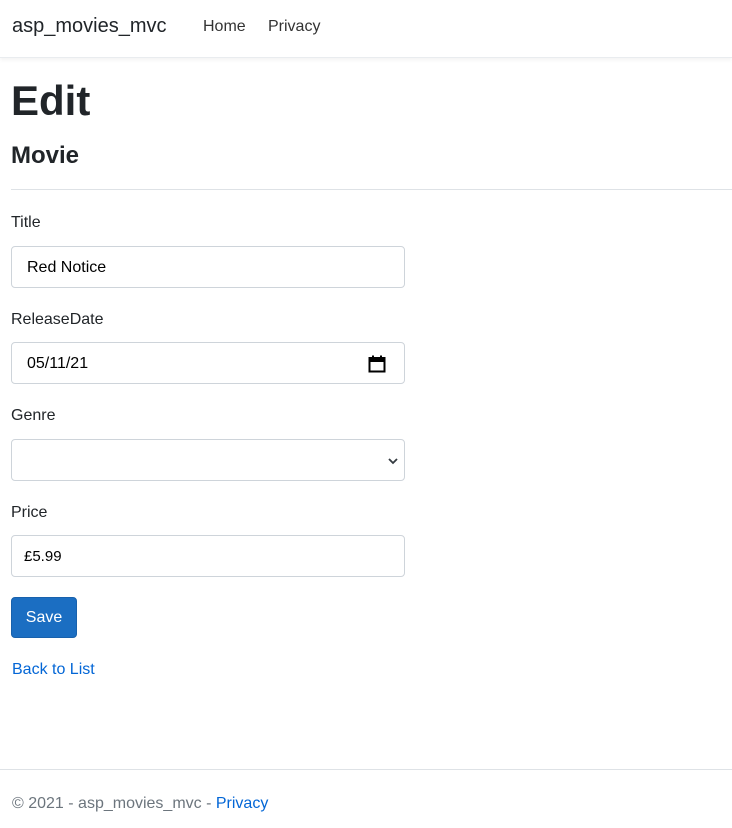 This screenshot has height=828, width=732. What do you see at coordinates (51, 100) in the screenshot?
I see `page-title: Edit` at bounding box center [51, 100].